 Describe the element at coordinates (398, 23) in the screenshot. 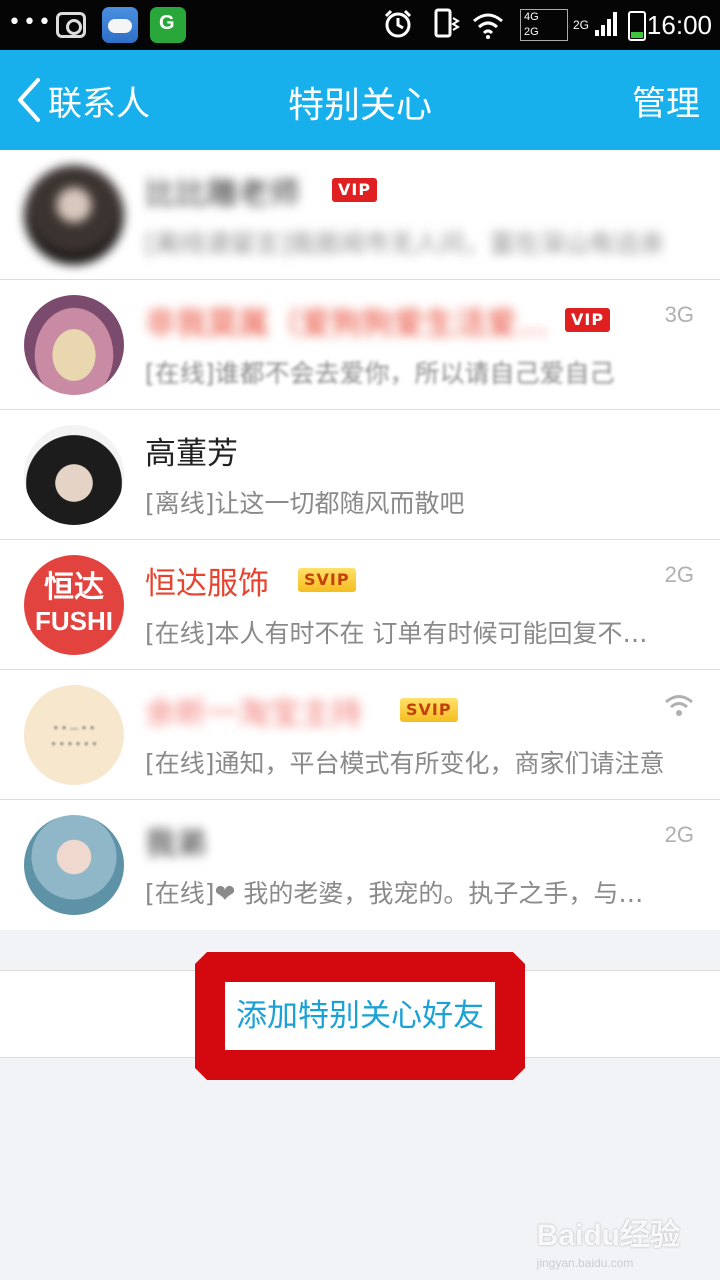

I see `alarm-icon` at that location.